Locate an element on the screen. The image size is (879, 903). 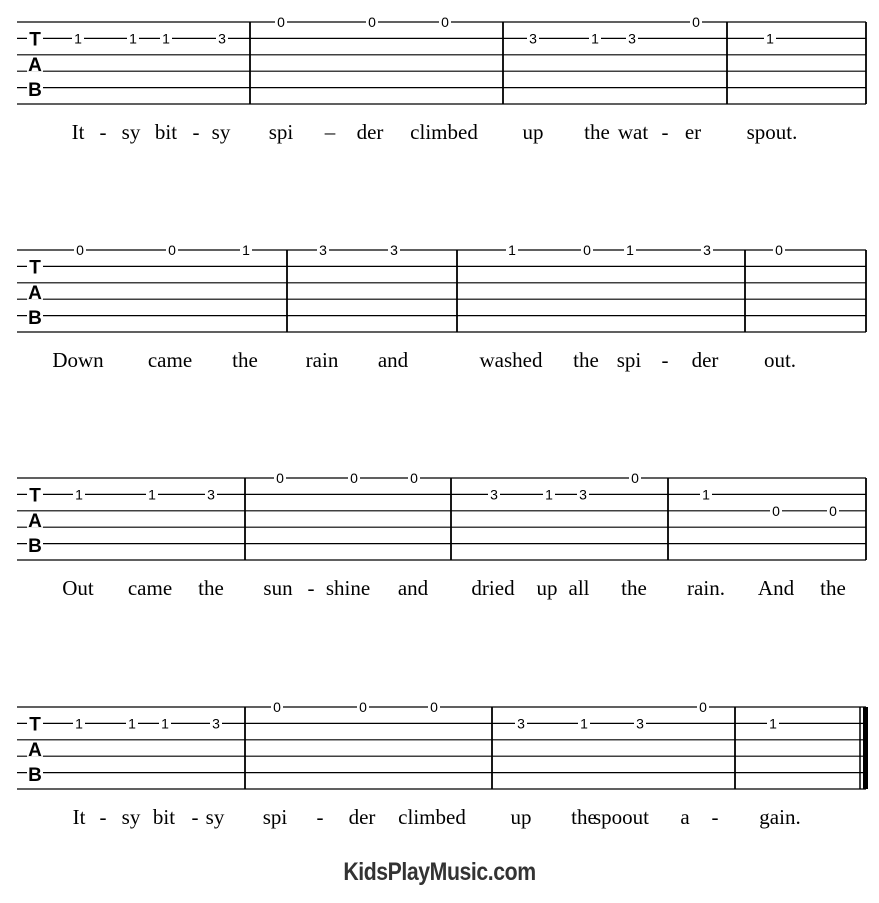
lyric-syllable: spoout is located at coordinates (621, 817).